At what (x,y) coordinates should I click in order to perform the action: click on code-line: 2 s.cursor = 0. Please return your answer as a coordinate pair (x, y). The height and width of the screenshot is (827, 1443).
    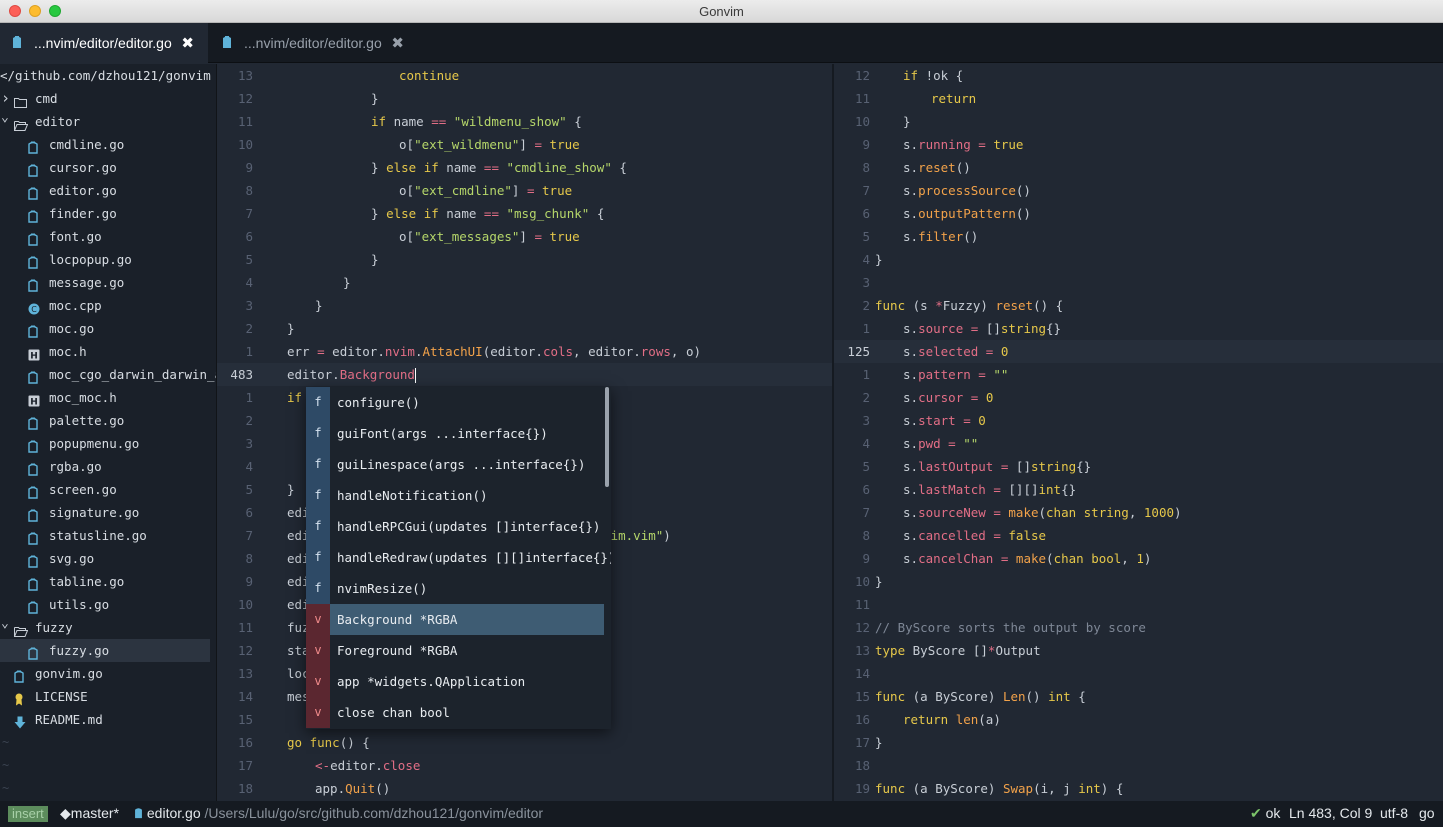
    Looking at the image, I should click on (1138, 397).